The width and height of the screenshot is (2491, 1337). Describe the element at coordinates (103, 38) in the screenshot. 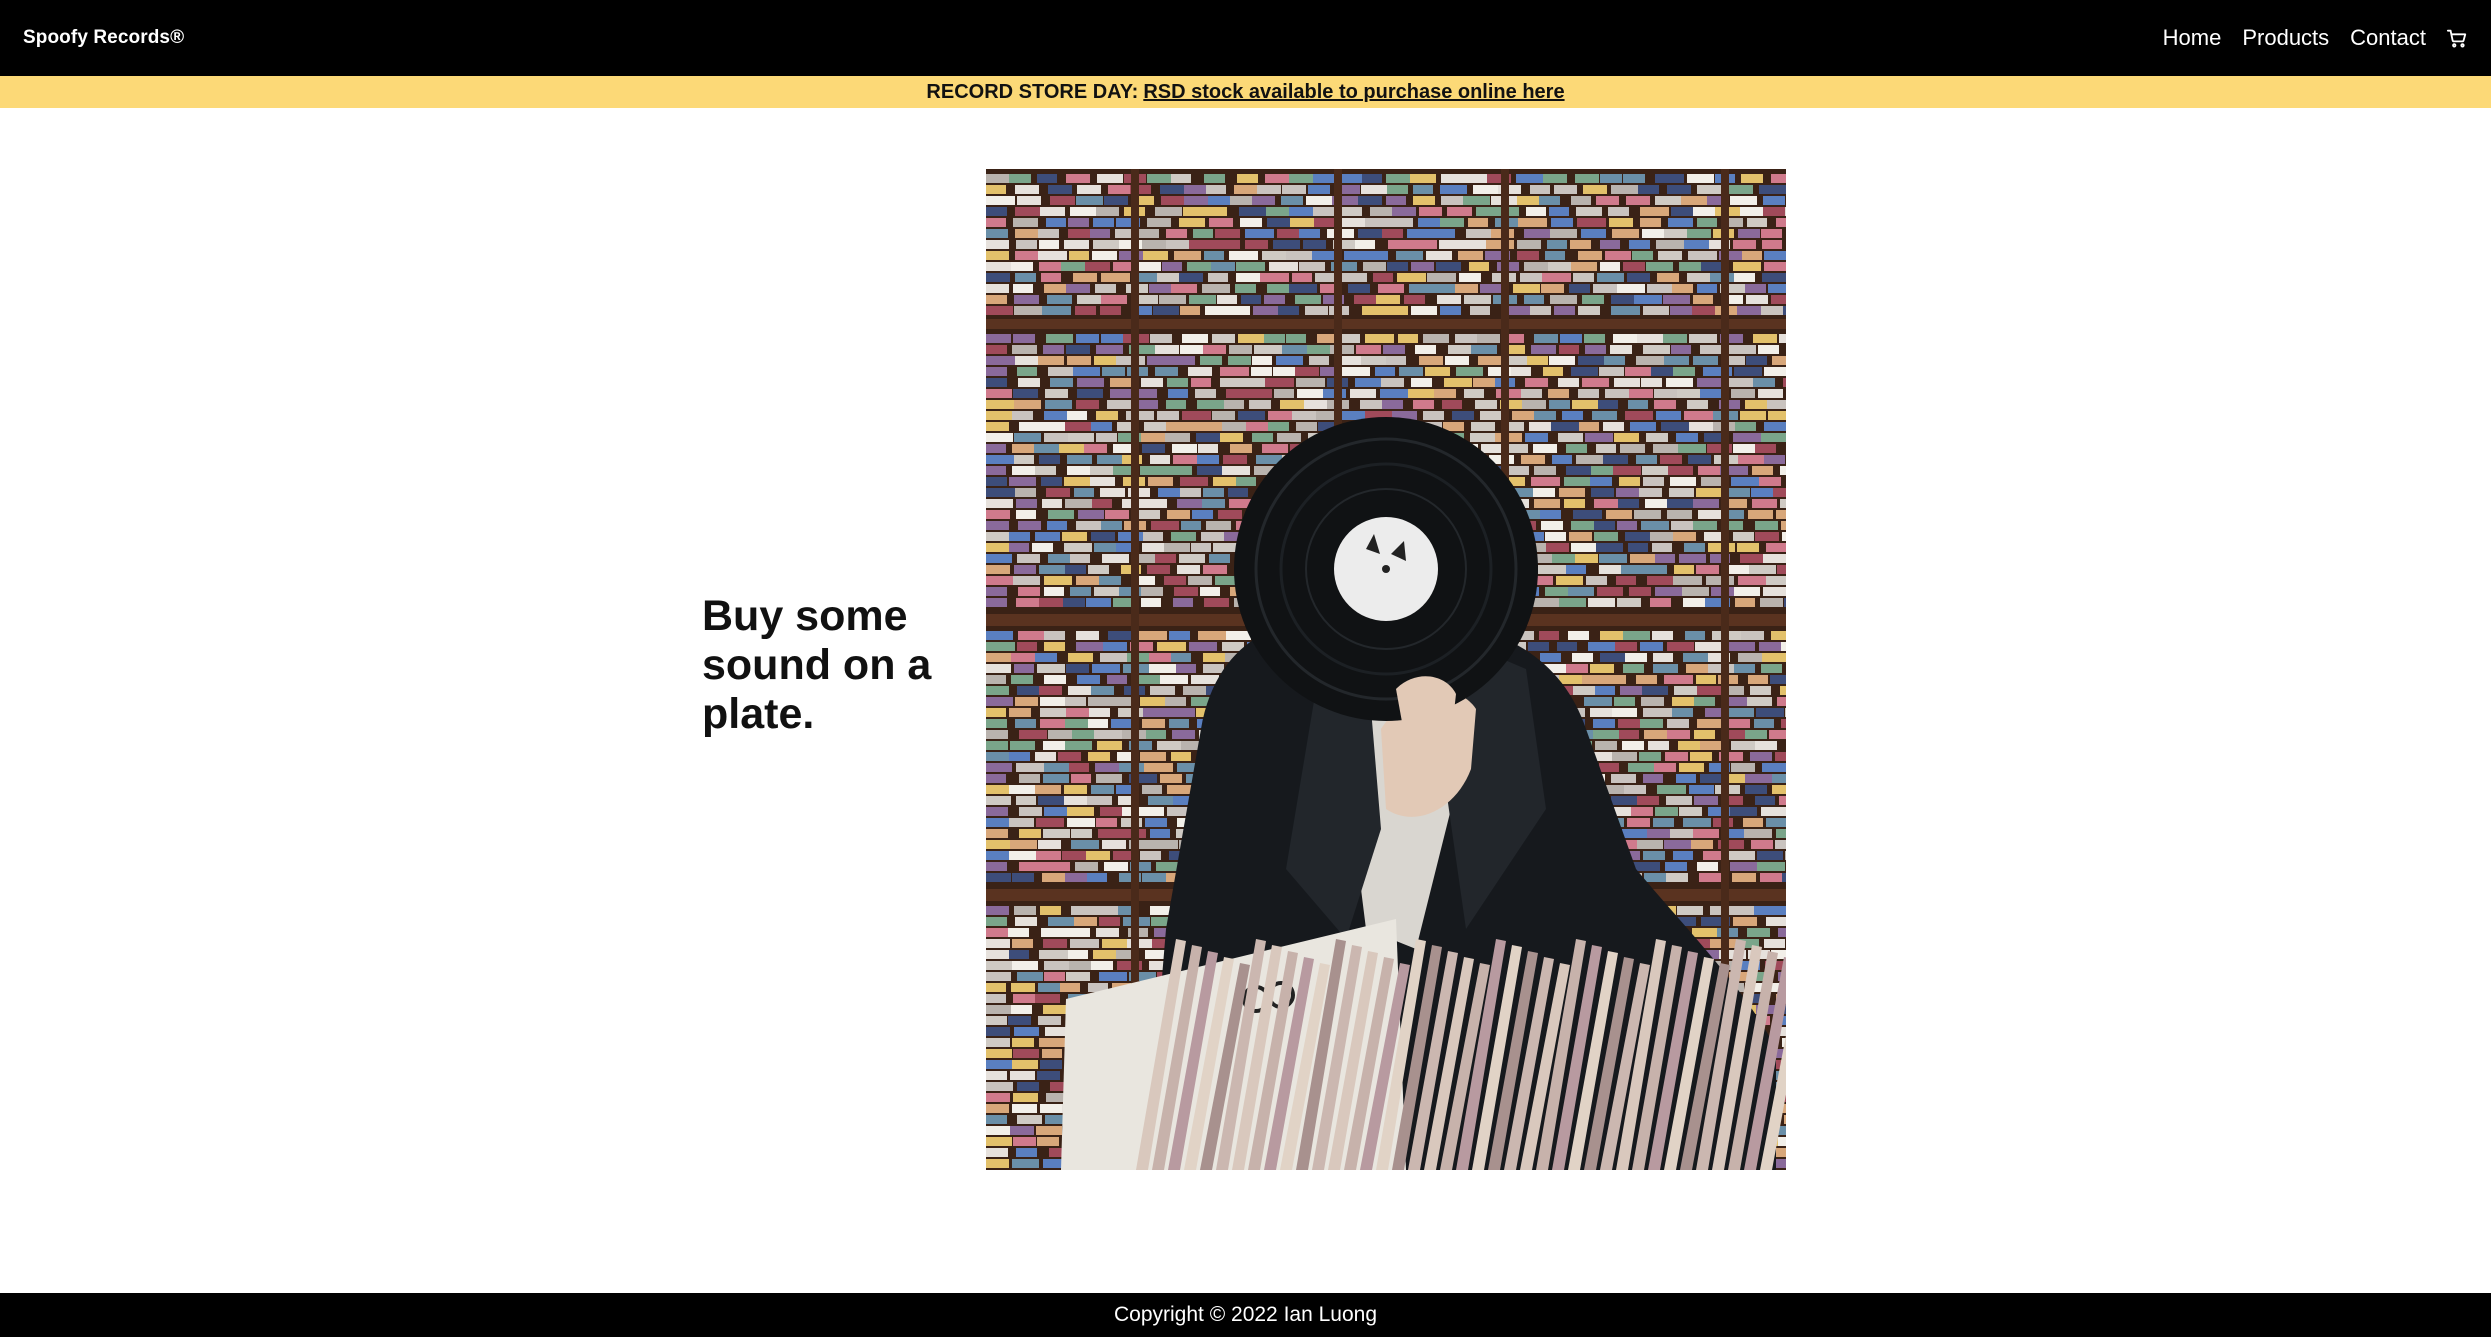

I see `brand-logo: Spoofy Records®` at that location.